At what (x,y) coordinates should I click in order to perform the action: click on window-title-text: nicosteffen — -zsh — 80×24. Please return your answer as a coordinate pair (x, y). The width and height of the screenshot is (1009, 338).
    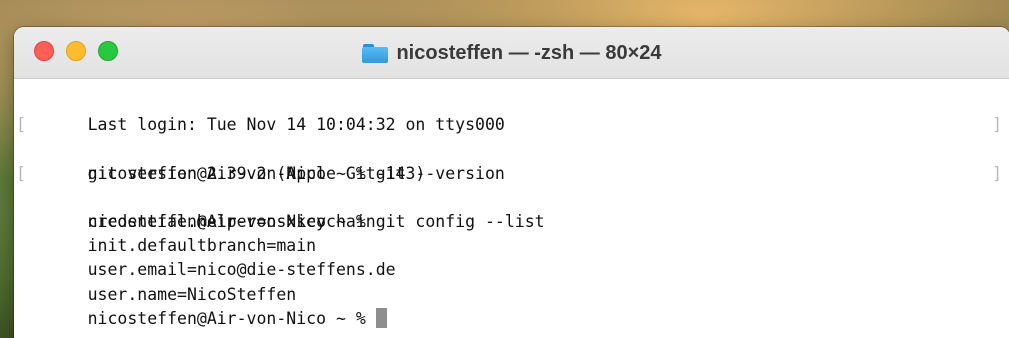
    Looking at the image, I should click on (529, 52).